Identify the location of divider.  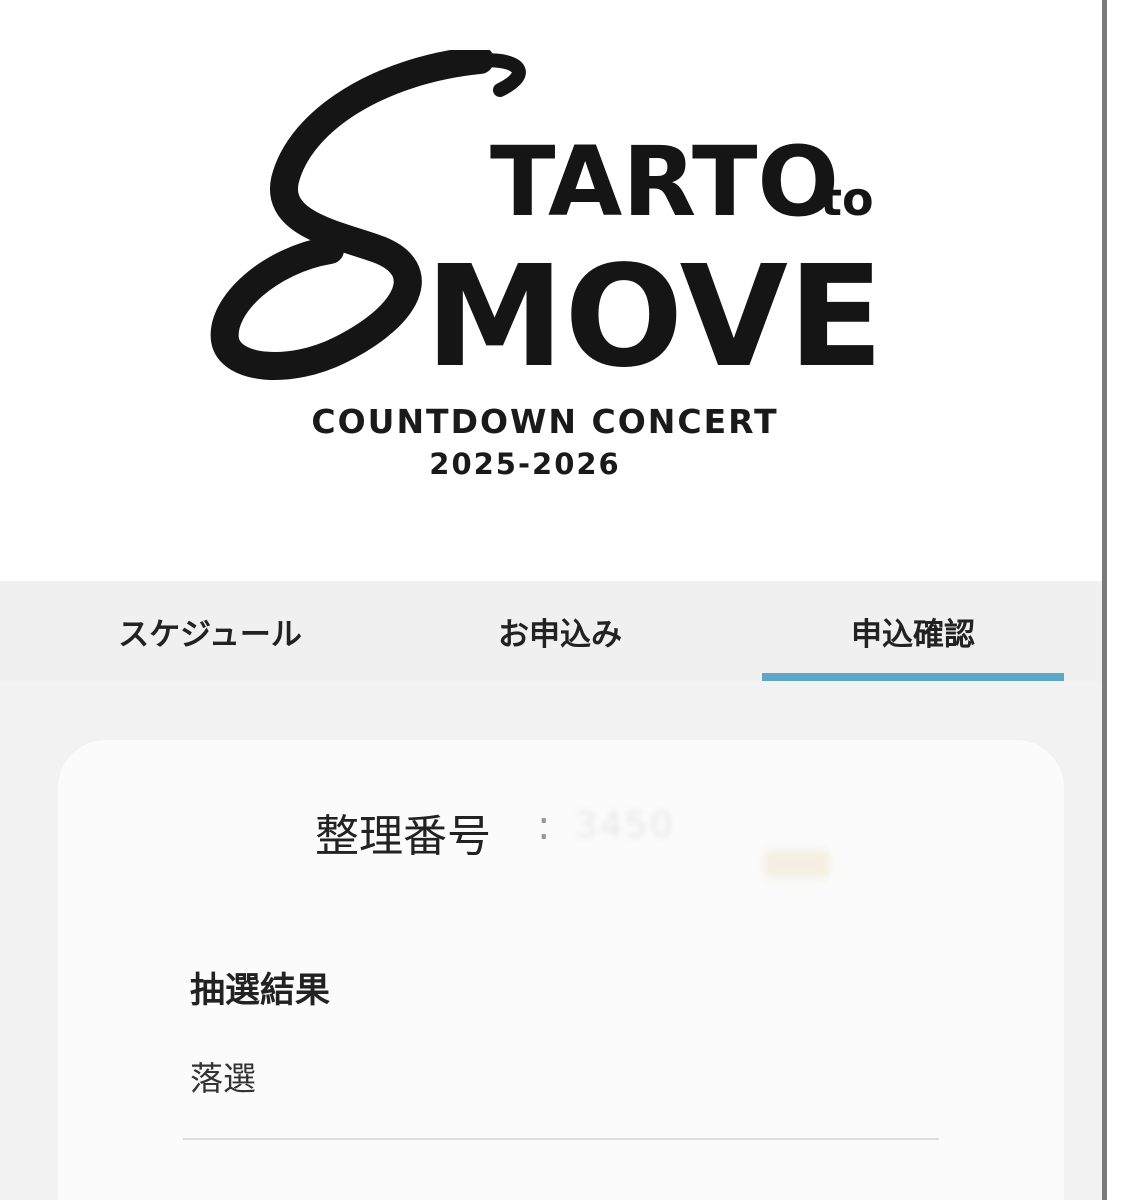
(561, 1139).